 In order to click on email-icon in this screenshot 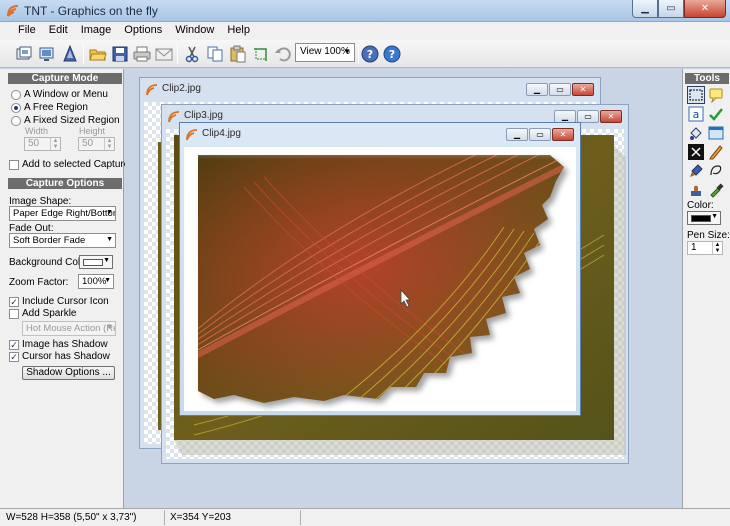, I will do `click(164, 54)`.